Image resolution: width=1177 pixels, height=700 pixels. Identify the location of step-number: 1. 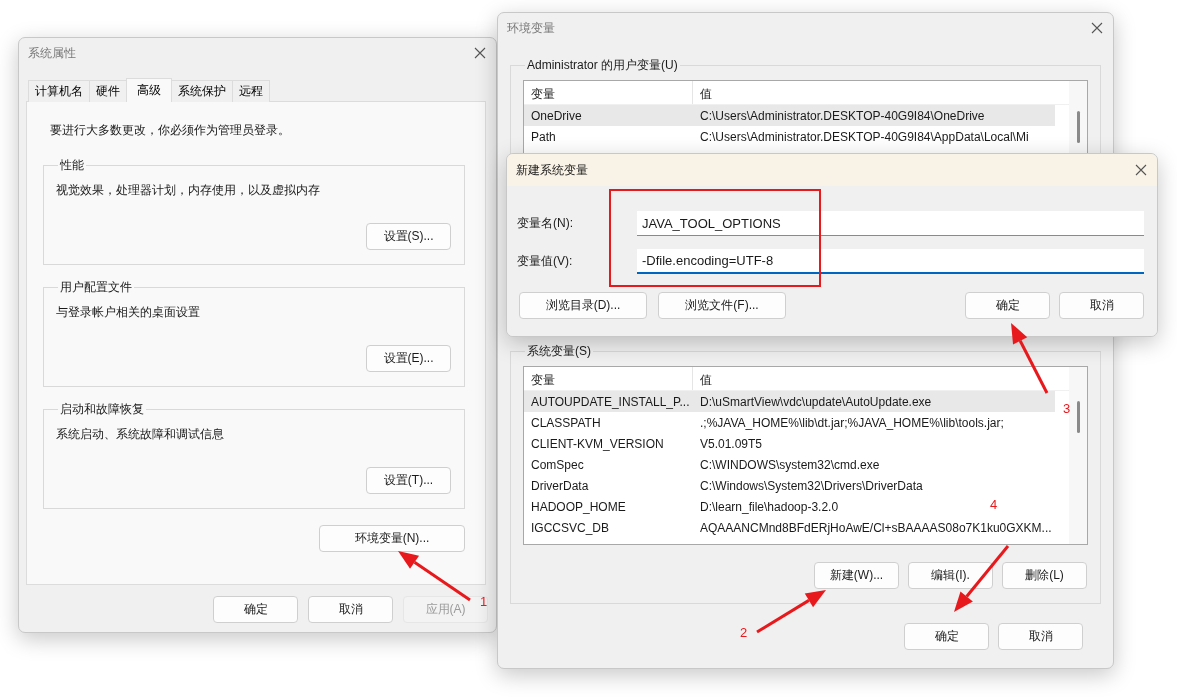
(484, 601).